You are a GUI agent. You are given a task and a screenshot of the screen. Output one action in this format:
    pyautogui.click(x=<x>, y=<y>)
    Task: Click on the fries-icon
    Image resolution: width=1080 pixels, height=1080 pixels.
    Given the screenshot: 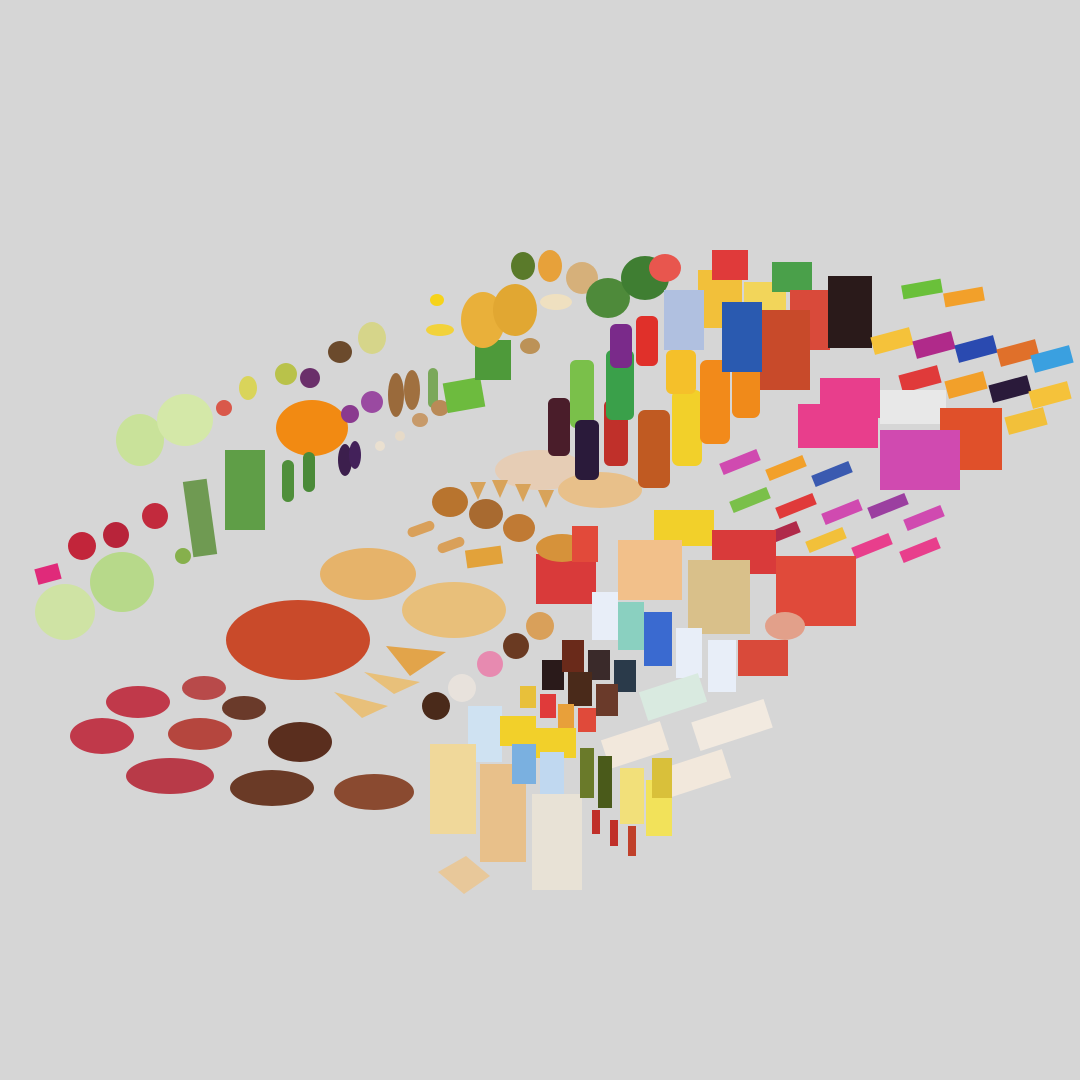 What is the action you would take?
    pyautogui.click(x=585, y=544)
    